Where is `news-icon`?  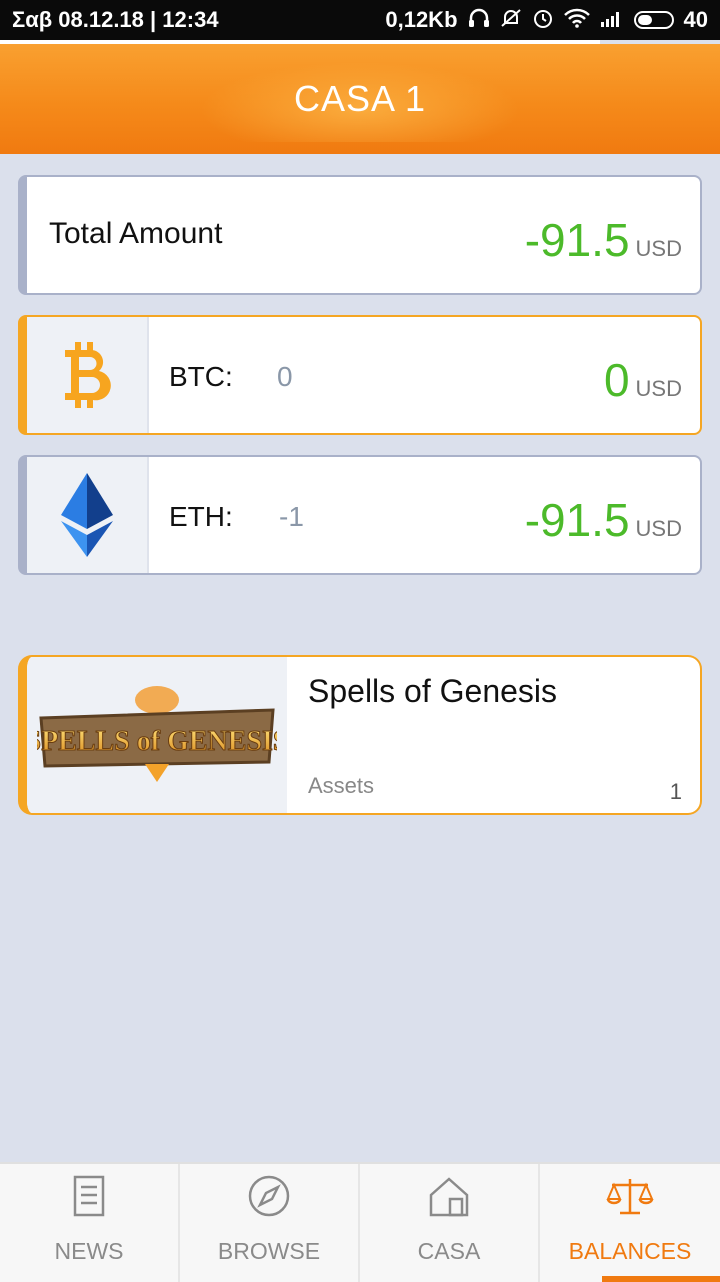
news-icon is located at coordinates (89, 1196).